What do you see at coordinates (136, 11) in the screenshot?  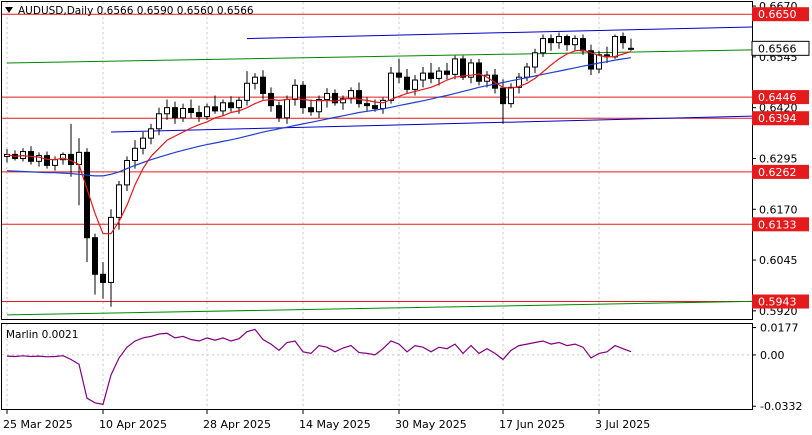 I see `symbol-header: AUDUSD,Daily 0.6566 0.6590 0.6560 0.6566` at bounding box center [136, 11].